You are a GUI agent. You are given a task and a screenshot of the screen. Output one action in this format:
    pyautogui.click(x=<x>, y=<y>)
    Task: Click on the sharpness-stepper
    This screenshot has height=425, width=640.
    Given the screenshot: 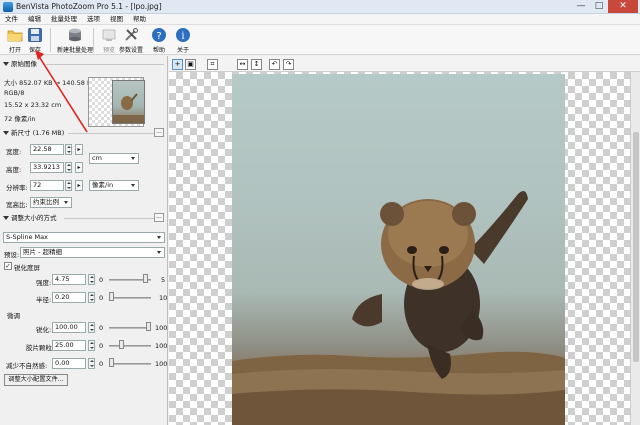 What is the action you would take?
    pyautogui.click(x=91, y=327)
    